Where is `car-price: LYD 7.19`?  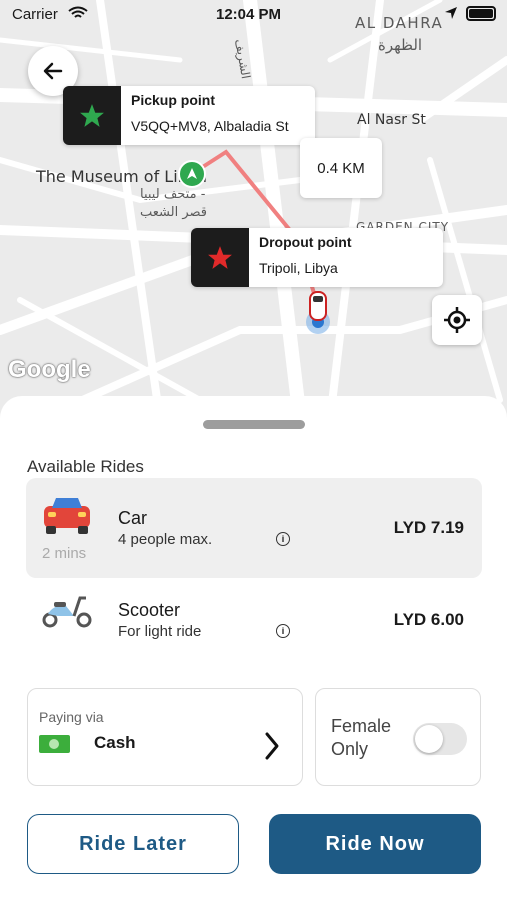 car-price: LYD 7.19 is located at coordinates (428, 527).